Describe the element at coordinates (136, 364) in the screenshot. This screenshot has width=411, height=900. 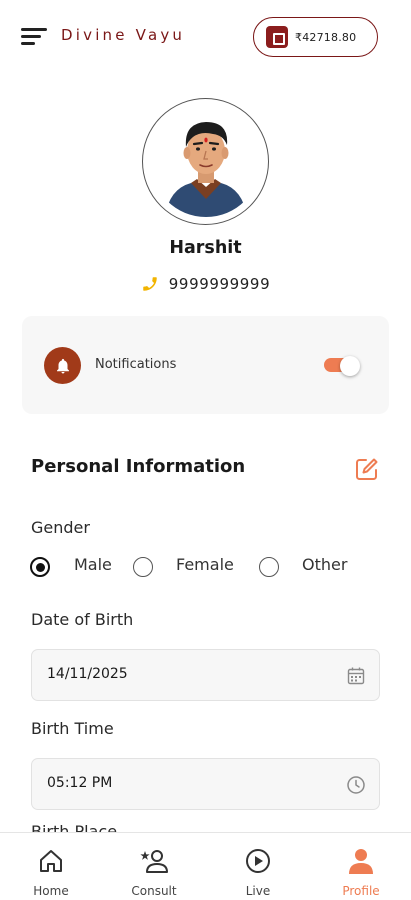
I see `notifications-label: Notifications` at that location.